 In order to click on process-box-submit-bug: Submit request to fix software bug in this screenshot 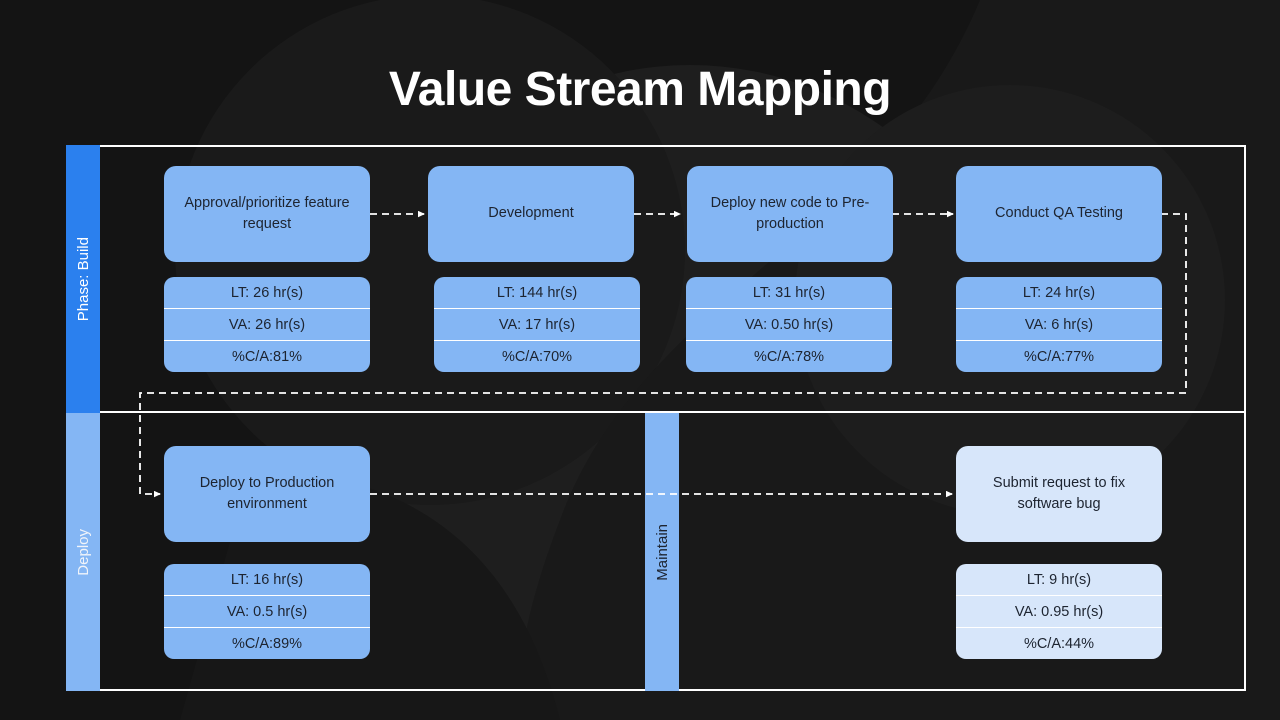, I will do `click(1059, 494)`.